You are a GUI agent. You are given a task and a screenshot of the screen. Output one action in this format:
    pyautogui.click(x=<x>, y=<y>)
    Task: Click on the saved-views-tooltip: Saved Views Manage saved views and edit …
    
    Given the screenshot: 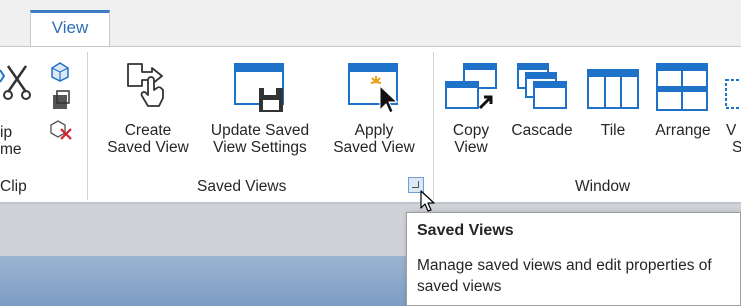 What is the action you would take?
    pyautogui.click(x=573, y=259)
    